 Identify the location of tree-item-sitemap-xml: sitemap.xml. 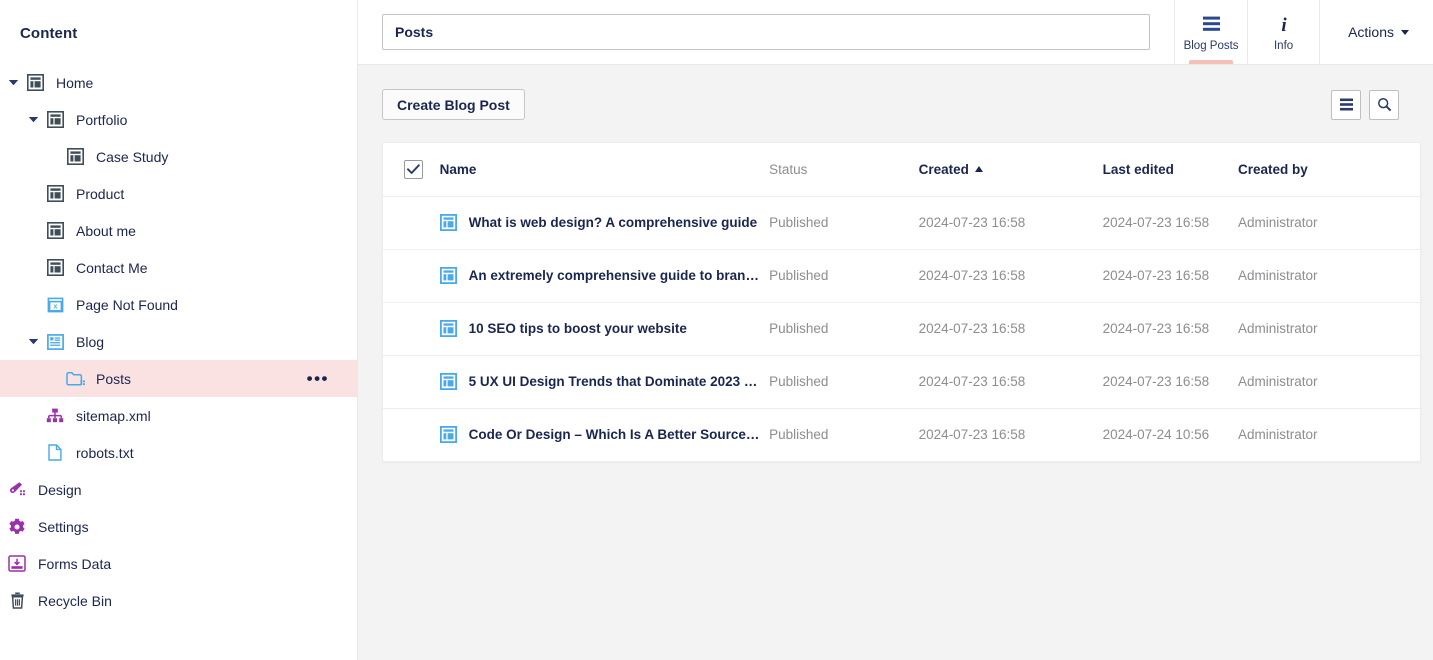
(178, 415).